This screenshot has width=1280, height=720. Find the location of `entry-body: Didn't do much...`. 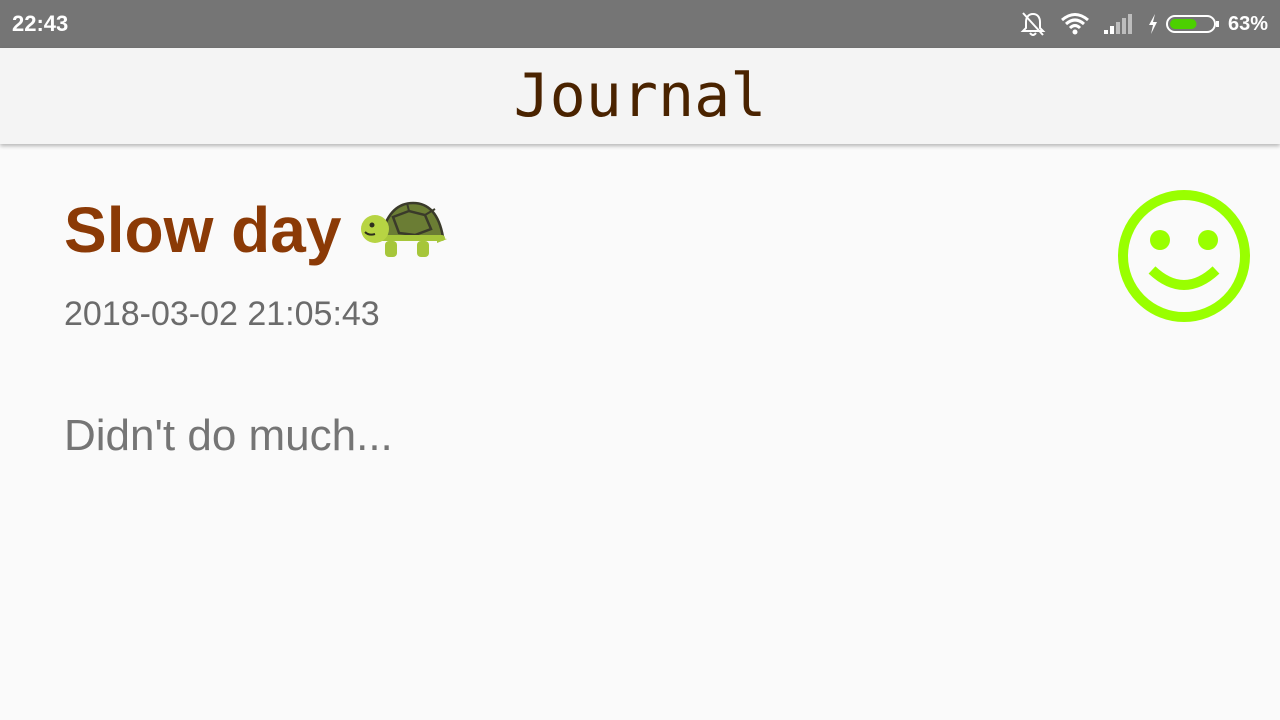

entry-body: Didn't do much... is located at coordinates (228, 435).